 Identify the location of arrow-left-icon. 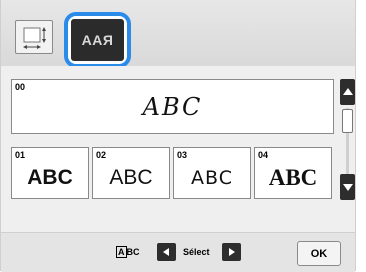
(166, 252).